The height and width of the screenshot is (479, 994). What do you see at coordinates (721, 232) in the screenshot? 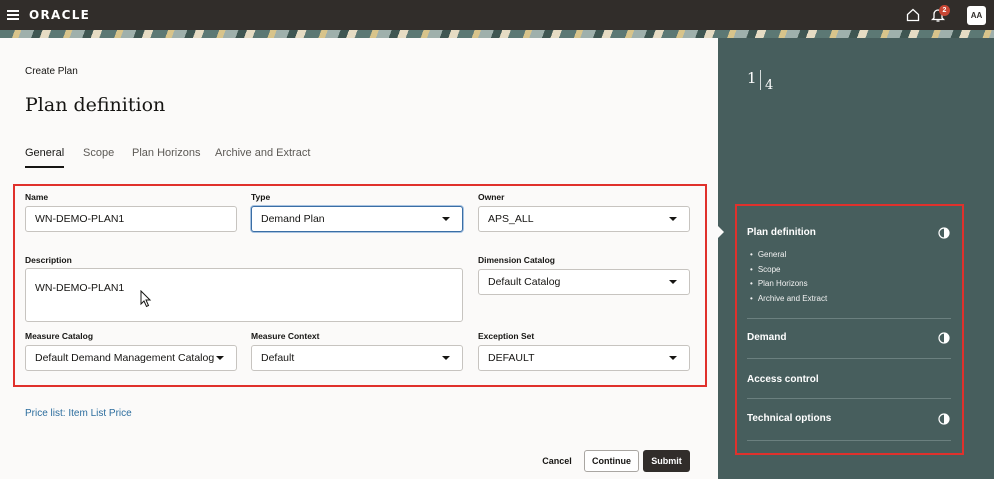
I see `current-step-pointer` at bounding box center [721, 232].